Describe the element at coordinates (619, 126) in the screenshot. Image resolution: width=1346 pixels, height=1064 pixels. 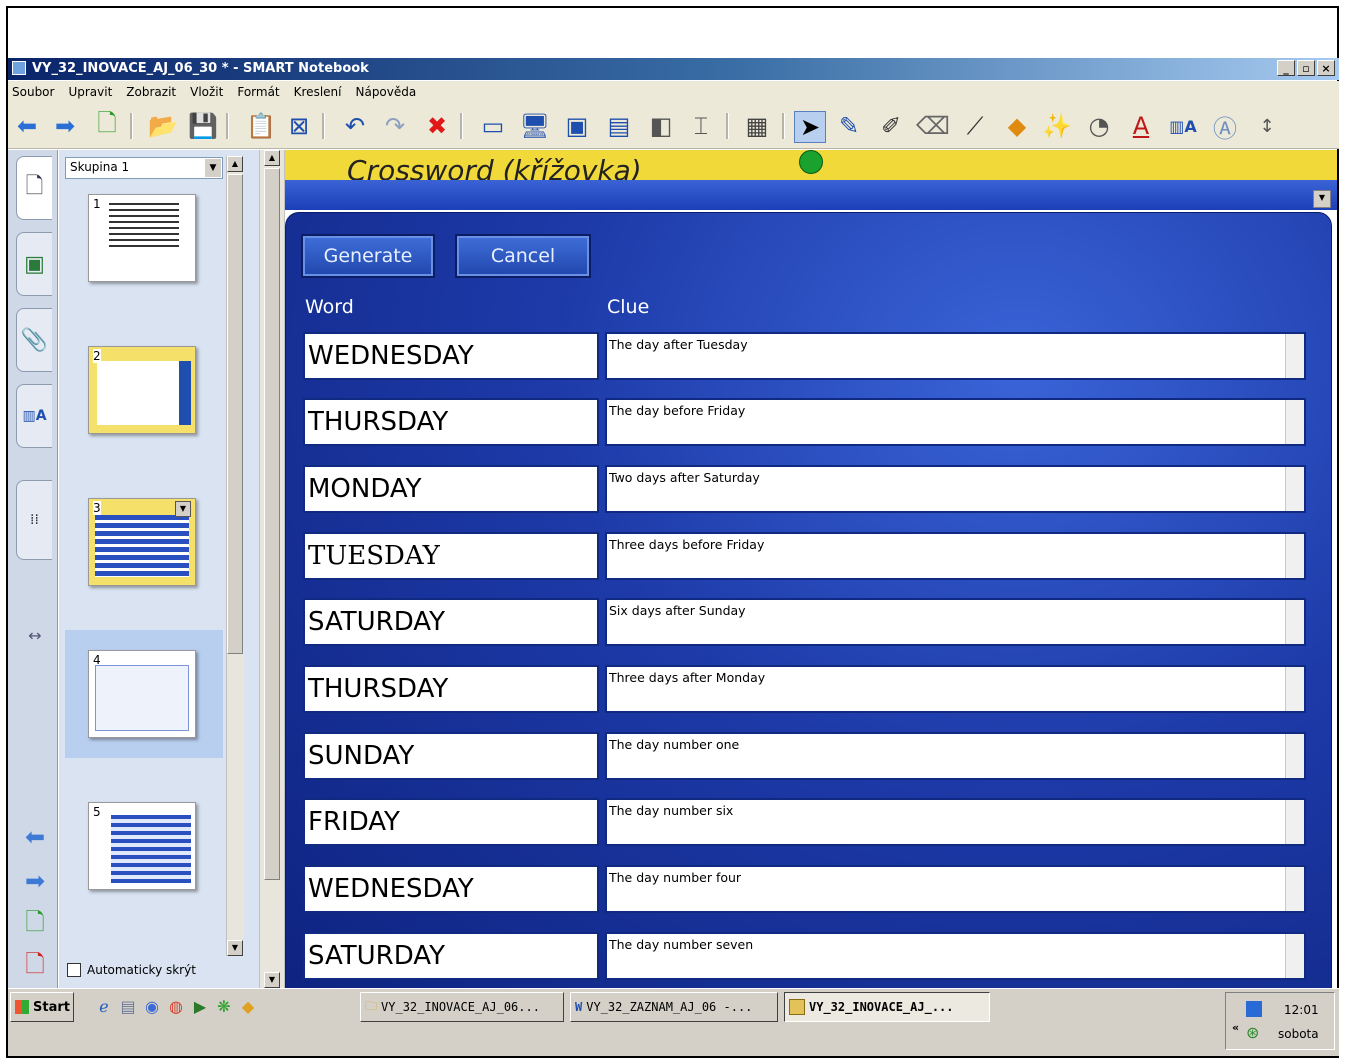
I see `capture-icon: ▤` at that location.